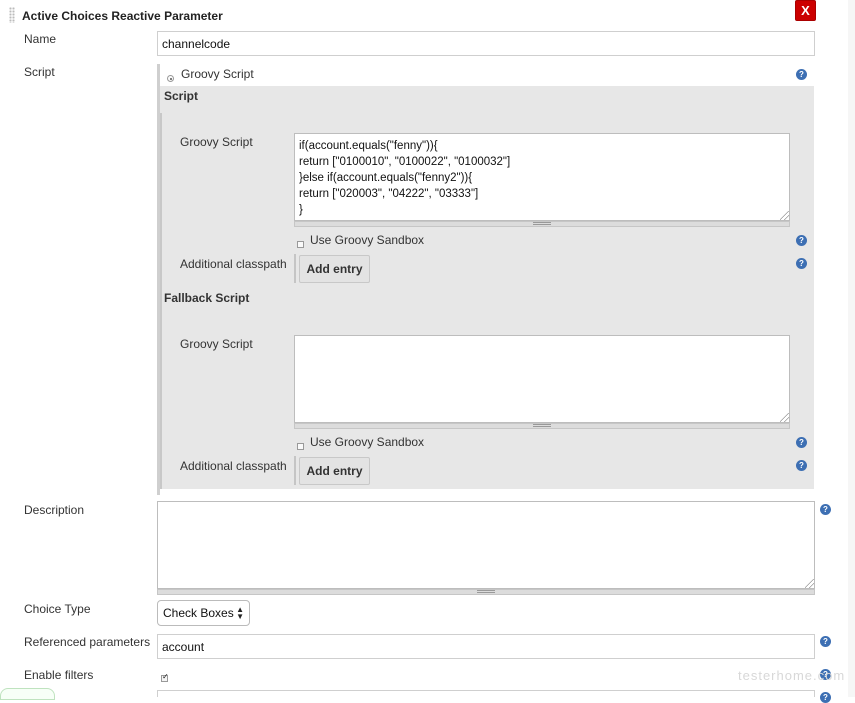  I want to click on drag-handle, so click(12, 15).